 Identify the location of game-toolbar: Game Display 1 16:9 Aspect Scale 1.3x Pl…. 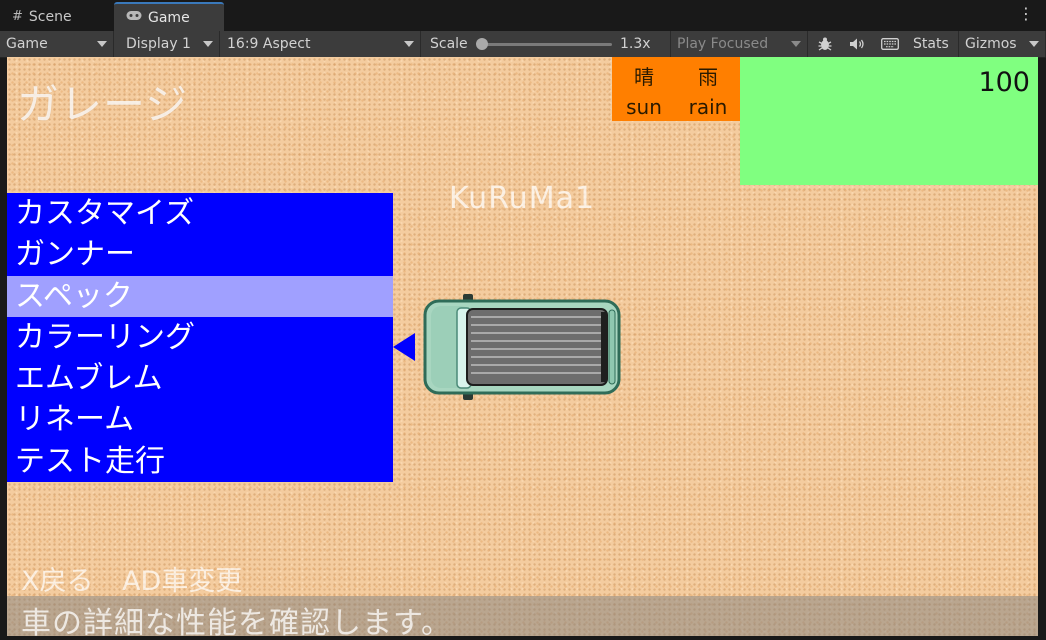
(523, 44).